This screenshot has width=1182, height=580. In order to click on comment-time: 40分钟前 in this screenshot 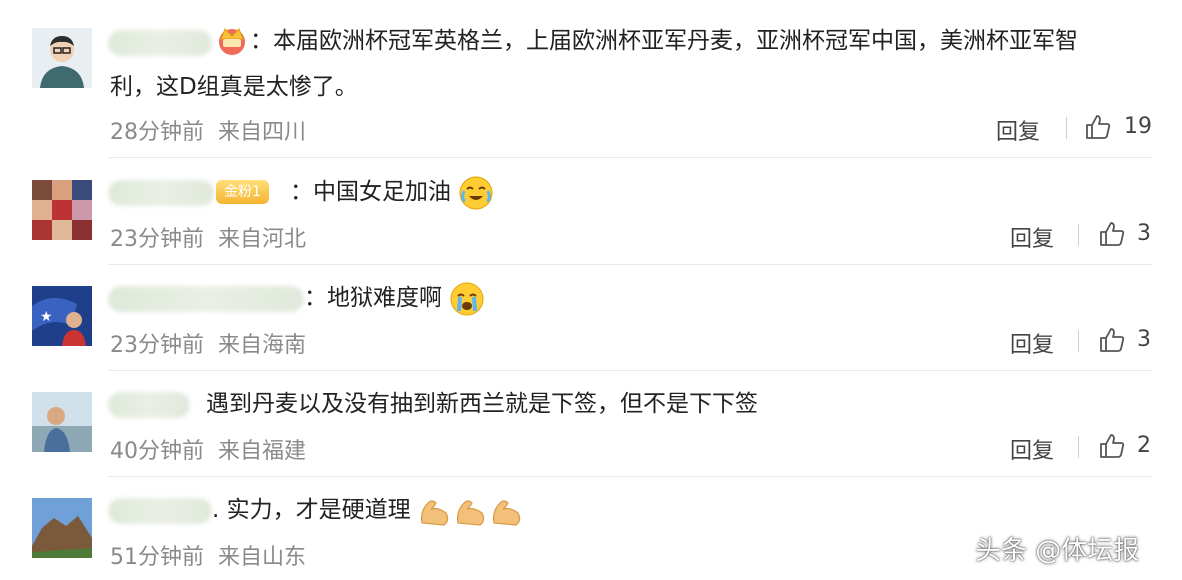, I will do `click(157, 451)`.